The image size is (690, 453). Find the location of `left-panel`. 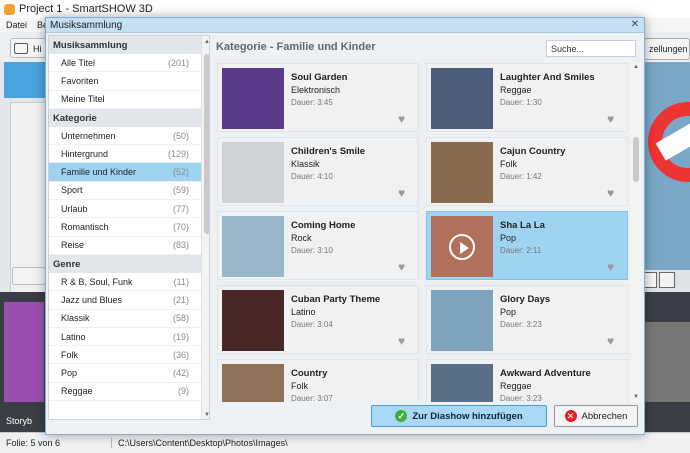

left-panel is located at coordinates (24, 192).